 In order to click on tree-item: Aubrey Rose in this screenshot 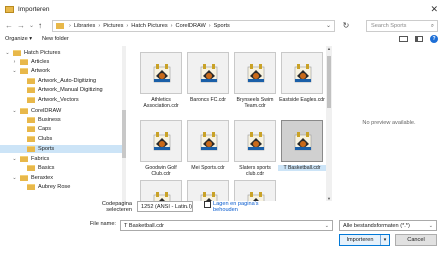, I will do `click(61, 187)`.